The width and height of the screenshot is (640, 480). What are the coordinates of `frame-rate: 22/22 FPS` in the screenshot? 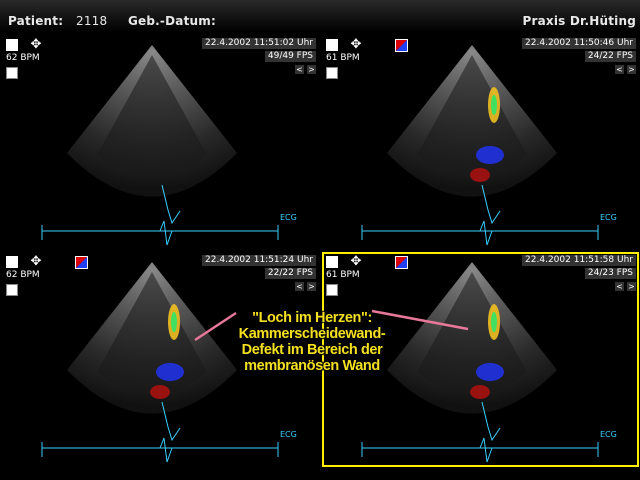 It's located at (290, 273).